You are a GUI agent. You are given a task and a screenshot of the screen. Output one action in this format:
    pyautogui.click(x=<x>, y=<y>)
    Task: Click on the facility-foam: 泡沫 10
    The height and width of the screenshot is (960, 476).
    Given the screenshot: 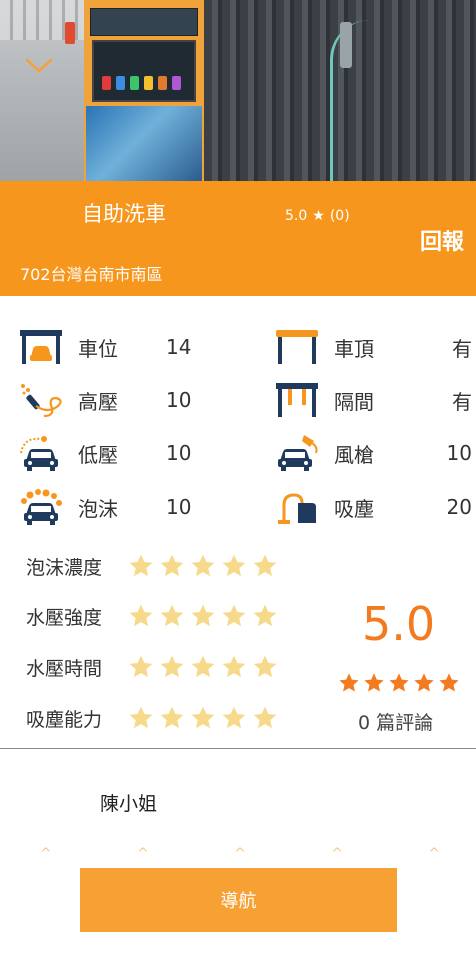 What is the action you would take?
    pyautogui.click(x=104, y=507)
    